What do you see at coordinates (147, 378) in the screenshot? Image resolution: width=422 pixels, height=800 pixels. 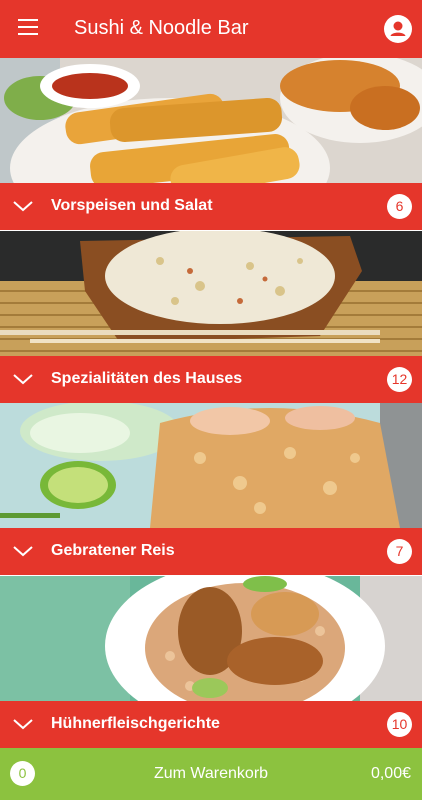 I see `category-label: Spezialitäten des Hauses` at bounding box center [147, 378].